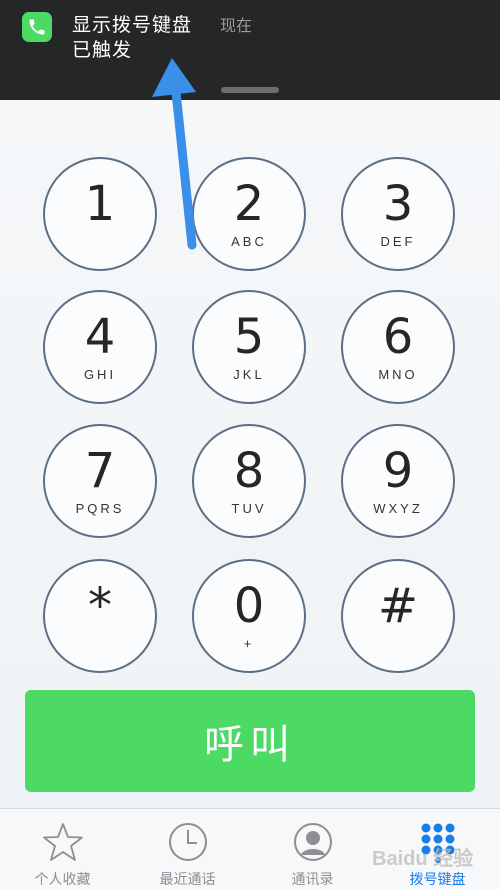 Image resolution: width=500 pixels, height=889 pixels. What do you see at coordinates (313, 842) in the screenshot?
I see `contact-icon` at bounding box center [313, 842].